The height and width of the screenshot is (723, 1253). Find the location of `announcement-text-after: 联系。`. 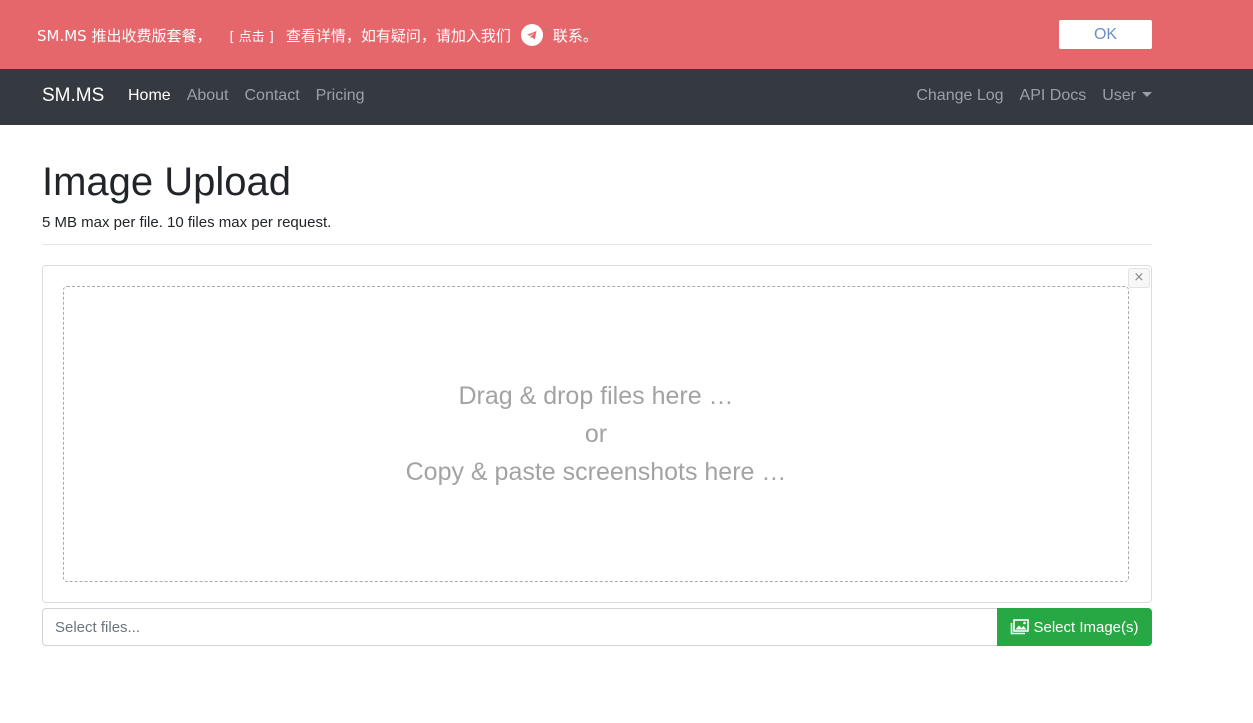

announcement-text-after: 联系。 is located at coordinates (575, 35).